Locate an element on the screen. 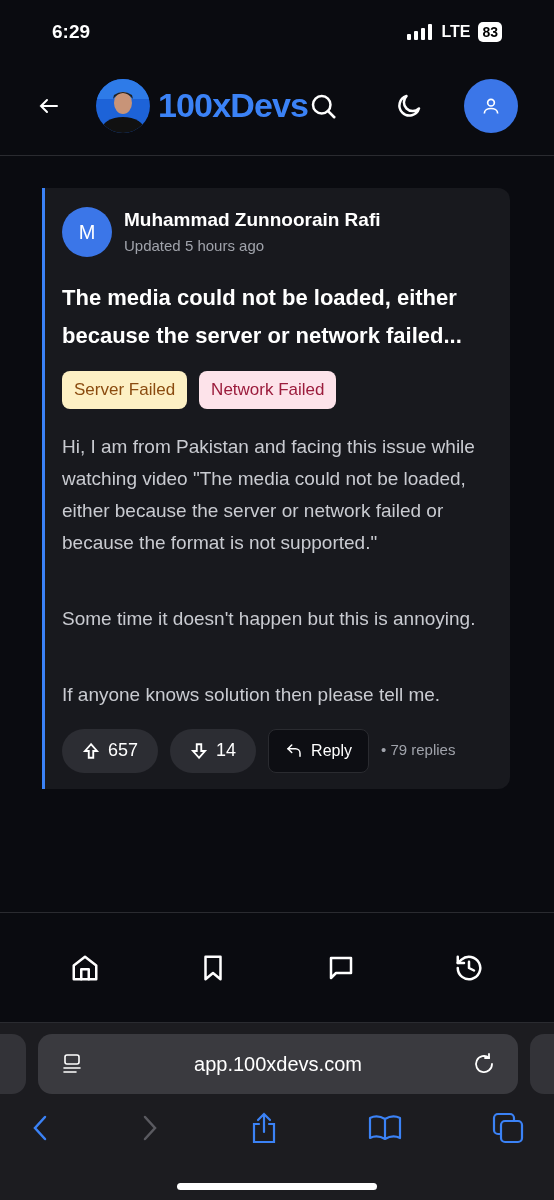 This screenshot has height=1200, width=554. network-label: LTE is located at coordinates (456, 32).